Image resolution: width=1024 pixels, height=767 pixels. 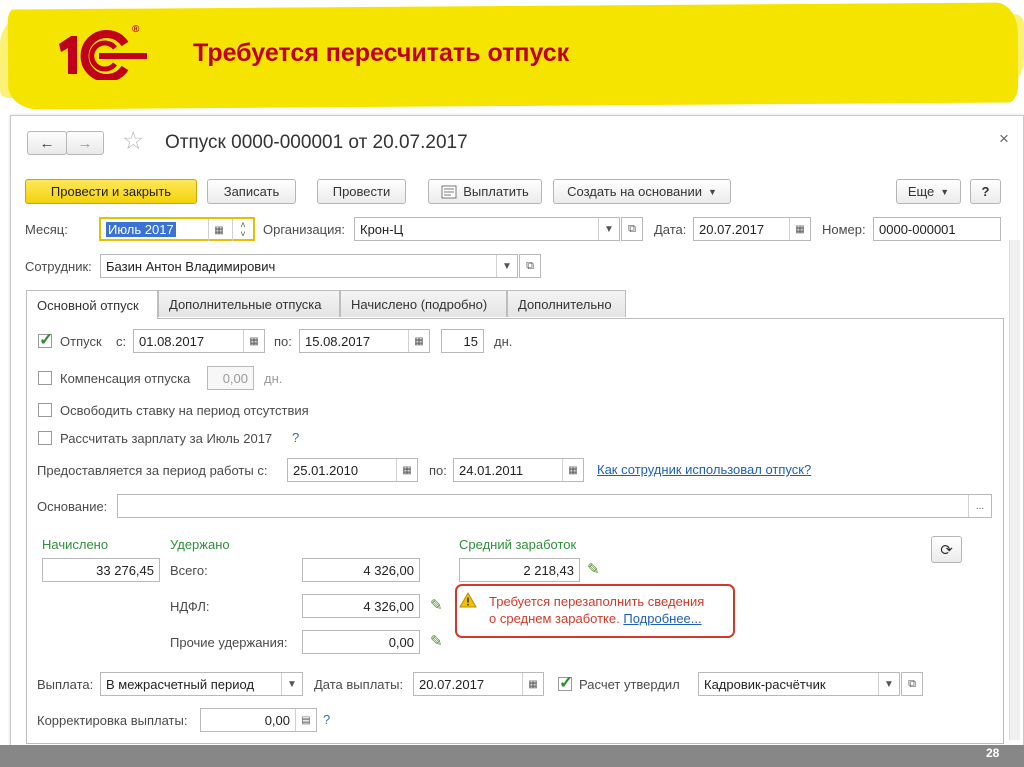 I want to click on payment-date-field: 20.07.2017 ▦, so click(x=478, y=684).